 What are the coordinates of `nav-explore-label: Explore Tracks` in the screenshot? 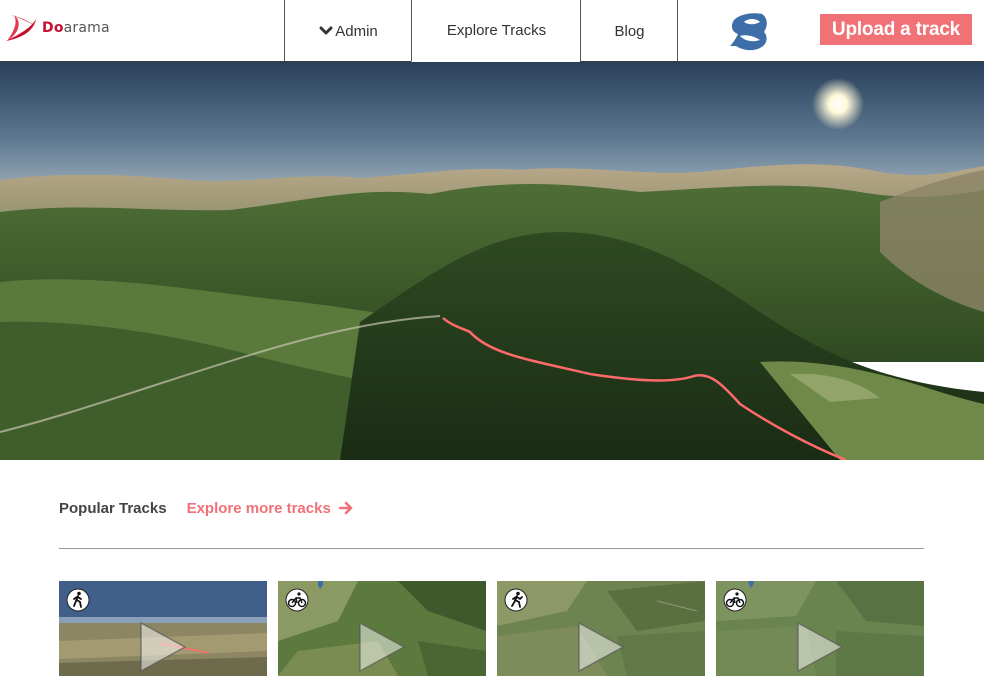 It's located at (496, 30).